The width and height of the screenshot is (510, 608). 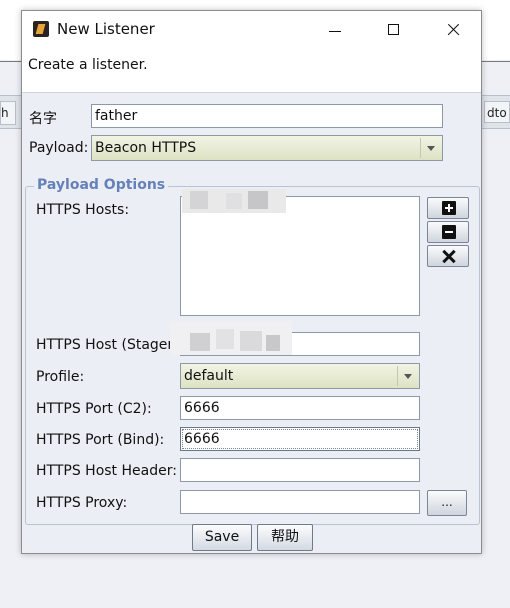 I want to click on minimize-icon, so click(x=335, y=30).